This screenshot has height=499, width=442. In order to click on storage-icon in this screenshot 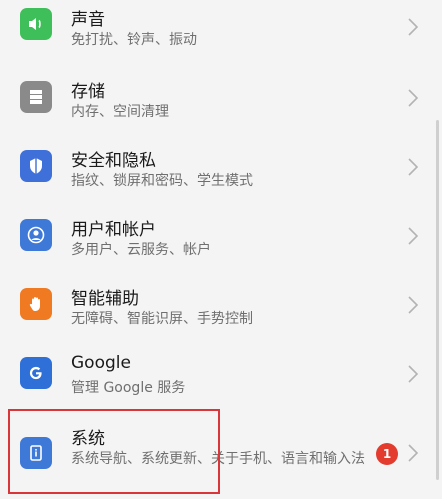, I will do `click(36, 97)`.